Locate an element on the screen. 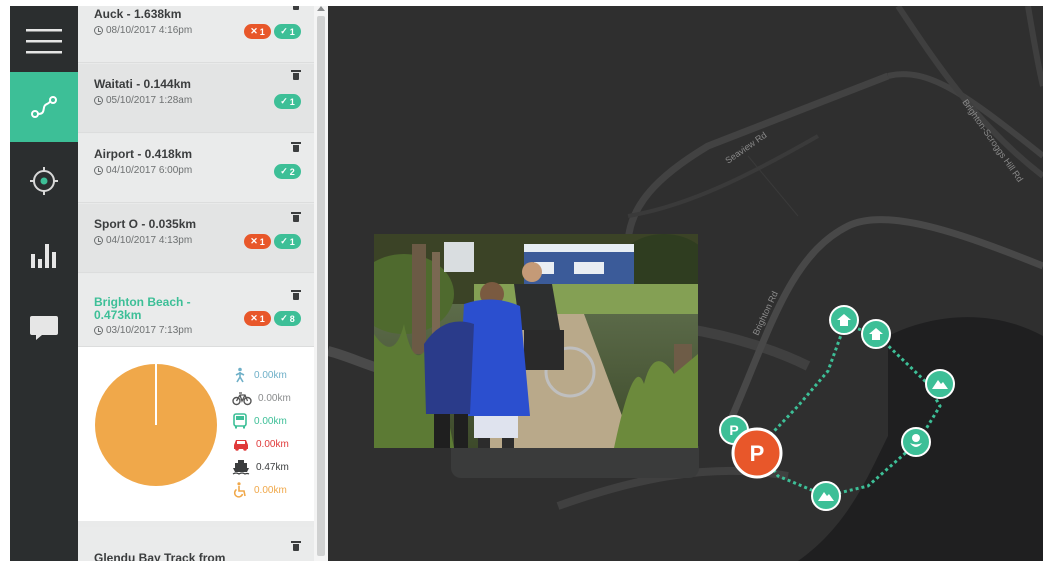 Image resolution: width=1043 pixels, height=561 pixels. mode-pie-chart is located at coordinates (156, 425).